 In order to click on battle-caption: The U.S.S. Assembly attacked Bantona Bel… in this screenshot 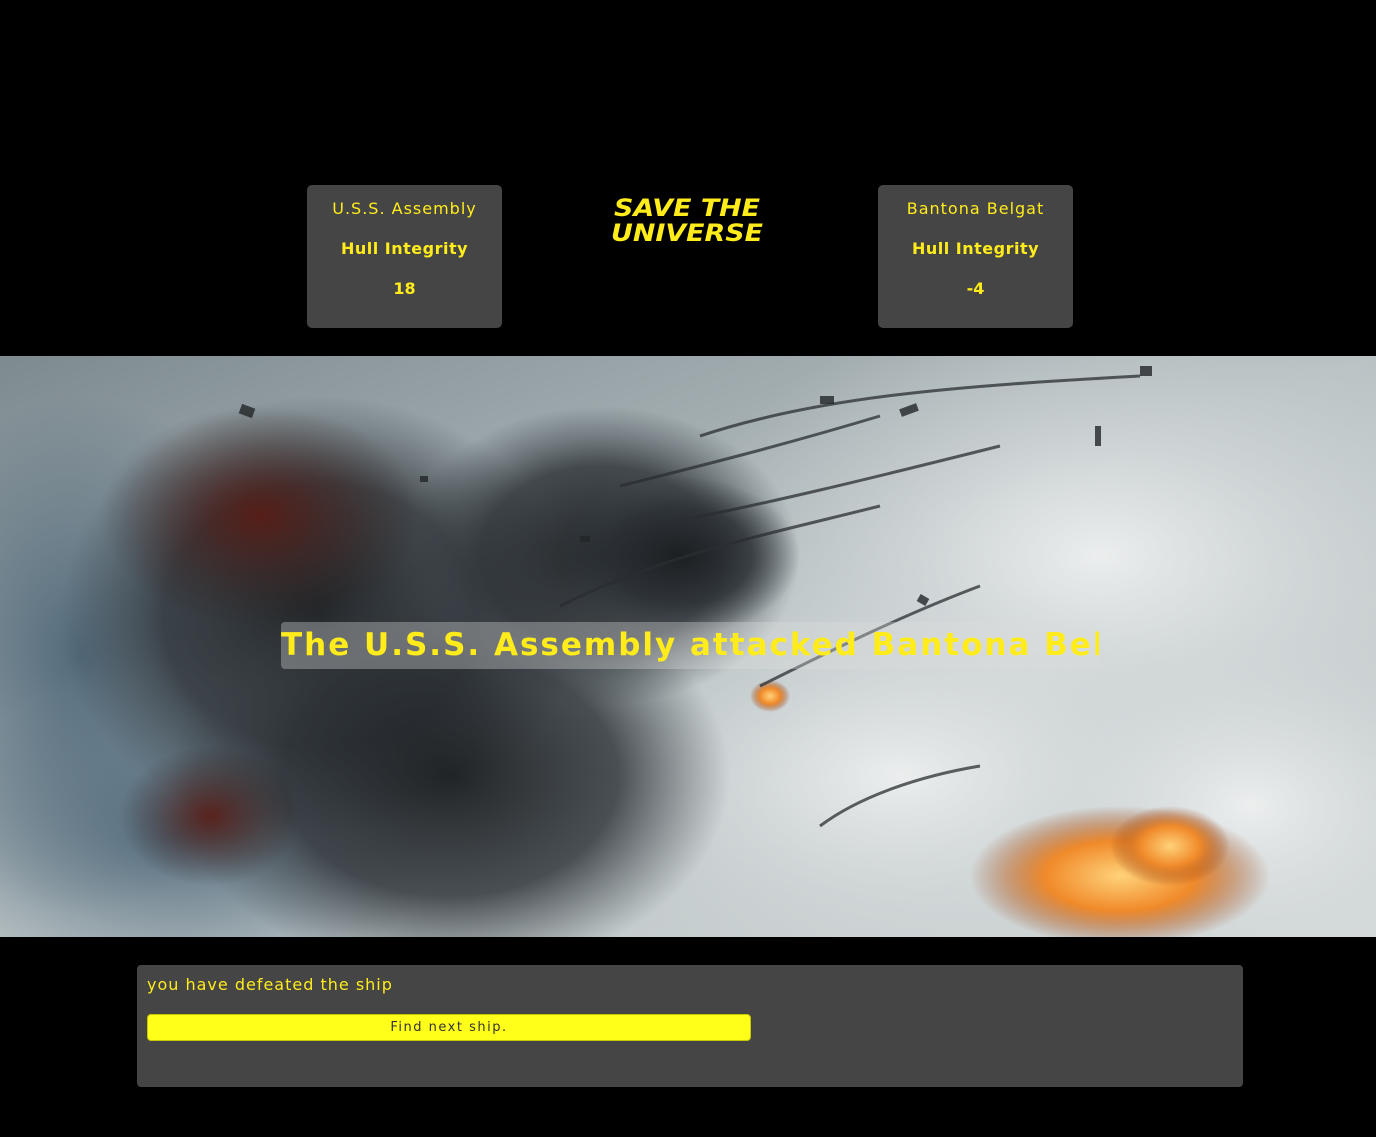, I will do `click(690, 645)`.